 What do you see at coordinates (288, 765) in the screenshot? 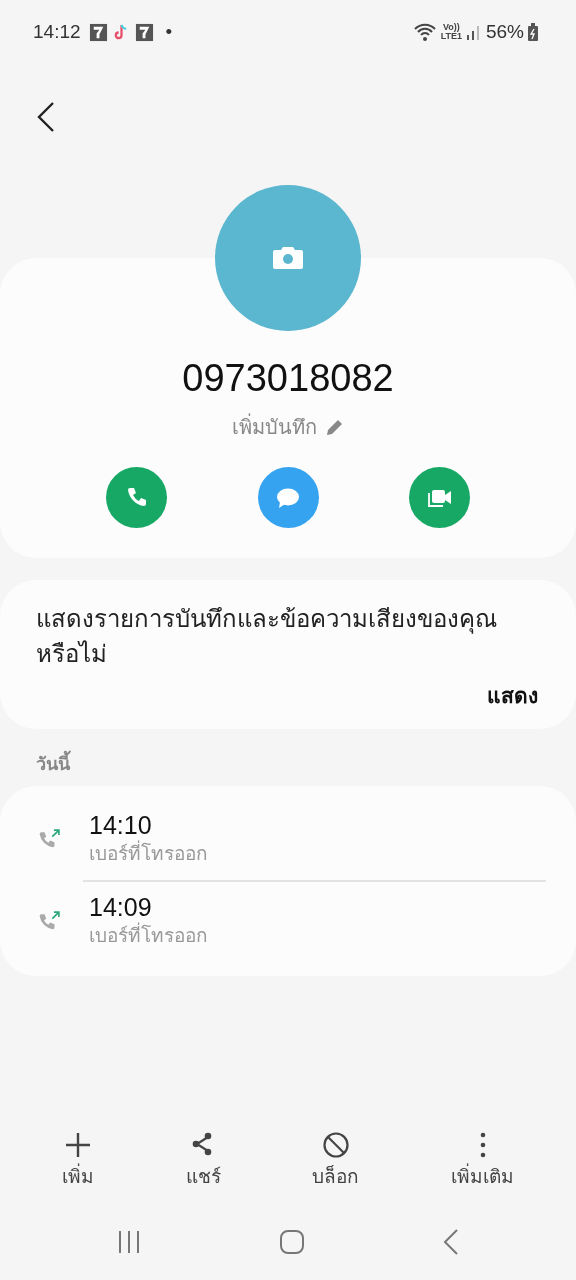
I see `section-heading: วันนี้` at bounding box center [288, 765].